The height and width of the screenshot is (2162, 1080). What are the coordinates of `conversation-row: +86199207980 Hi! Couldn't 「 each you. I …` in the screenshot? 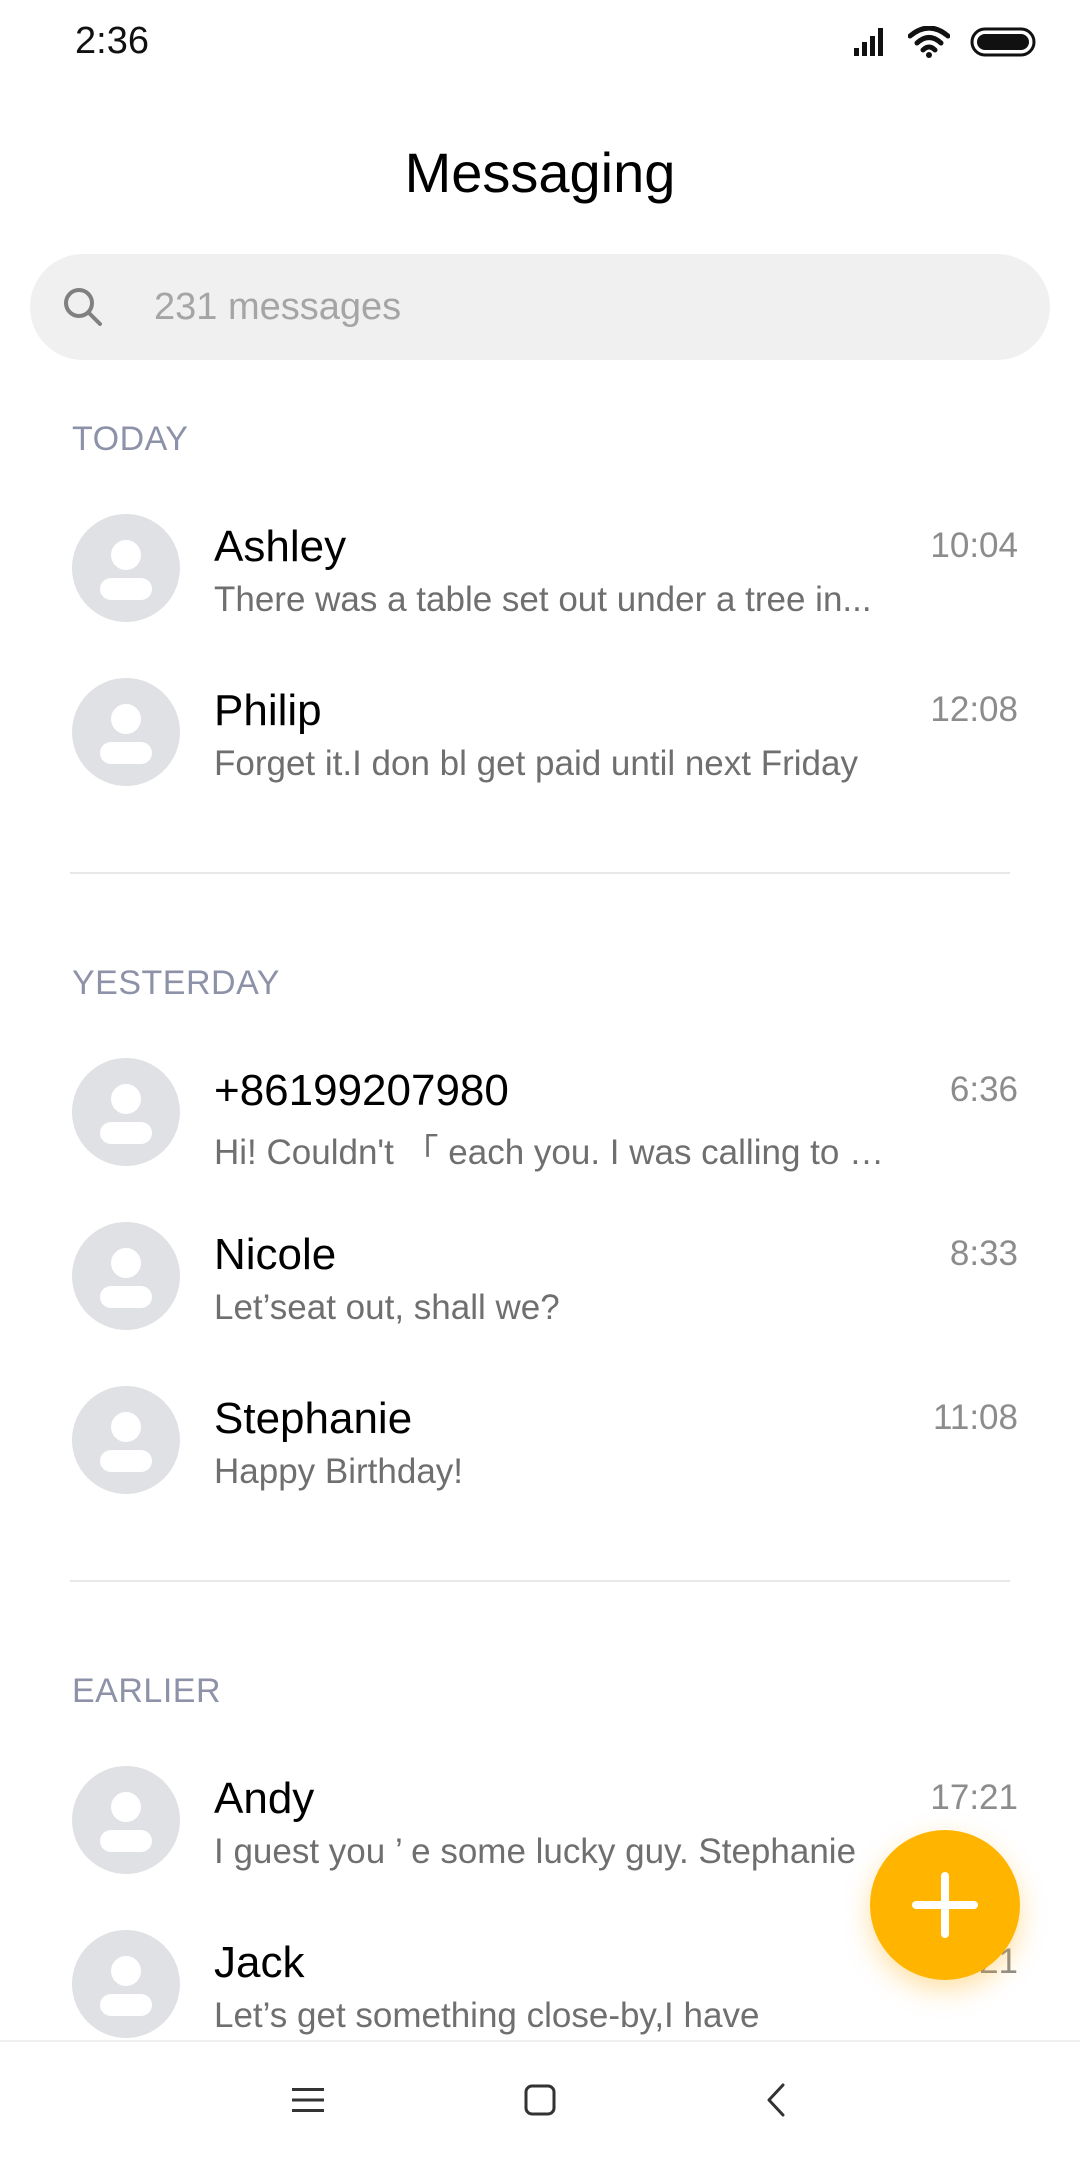 It's located at (540, 1110).